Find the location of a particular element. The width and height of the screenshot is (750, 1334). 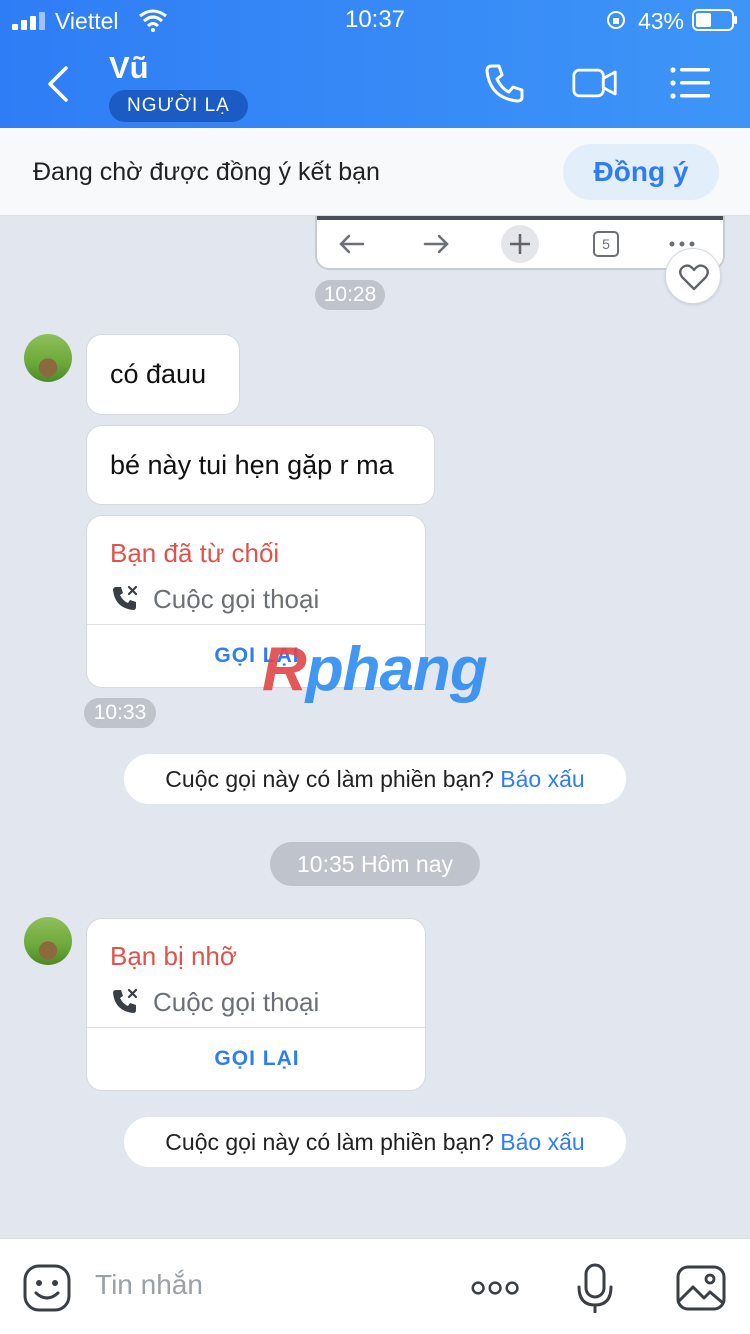

heart-icon is located at coordinates (694, 277).